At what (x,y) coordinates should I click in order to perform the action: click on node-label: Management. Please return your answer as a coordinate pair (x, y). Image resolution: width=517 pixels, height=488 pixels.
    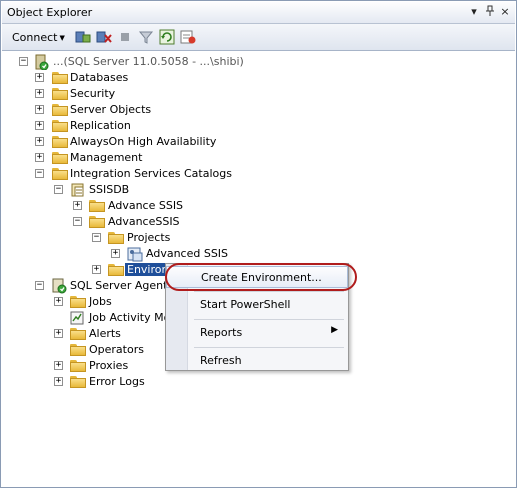
    Looking at the image, I should click on (106, 157).